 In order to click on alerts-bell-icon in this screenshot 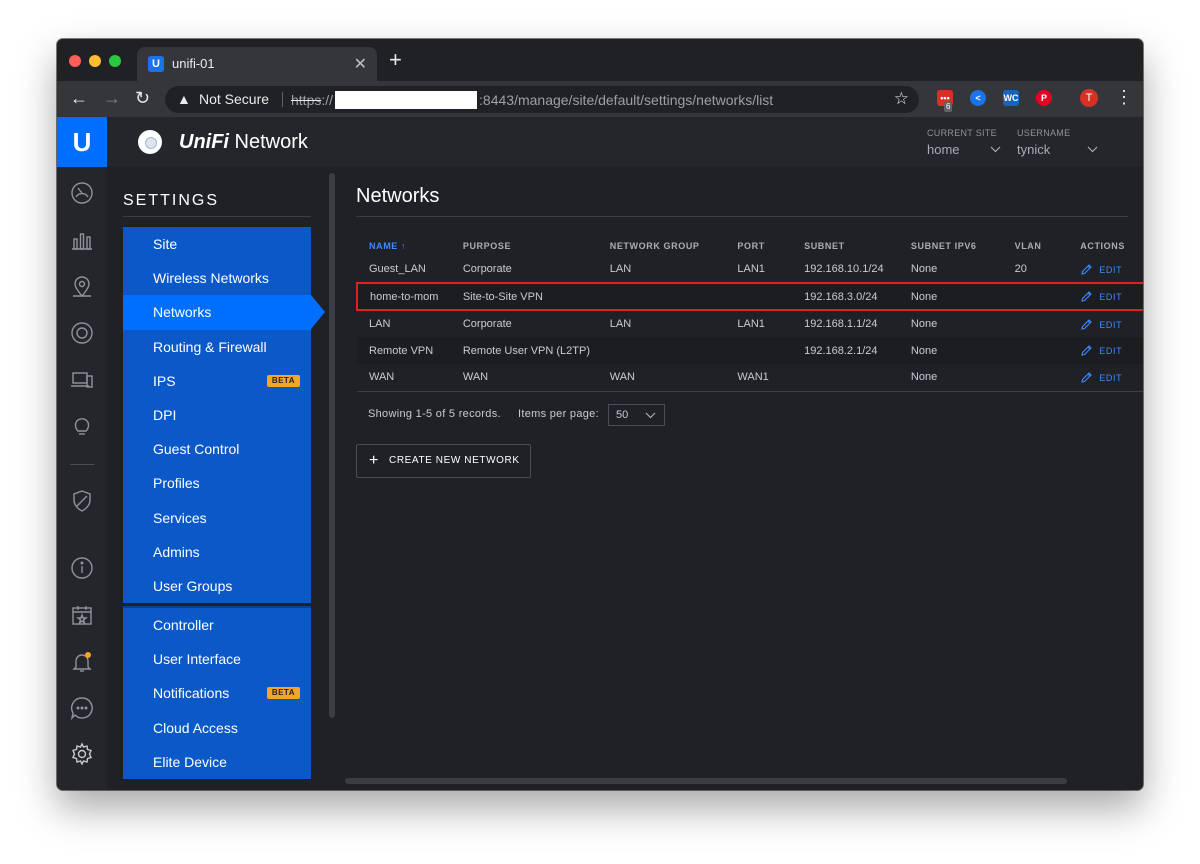, I will do `click(82, 662)`.